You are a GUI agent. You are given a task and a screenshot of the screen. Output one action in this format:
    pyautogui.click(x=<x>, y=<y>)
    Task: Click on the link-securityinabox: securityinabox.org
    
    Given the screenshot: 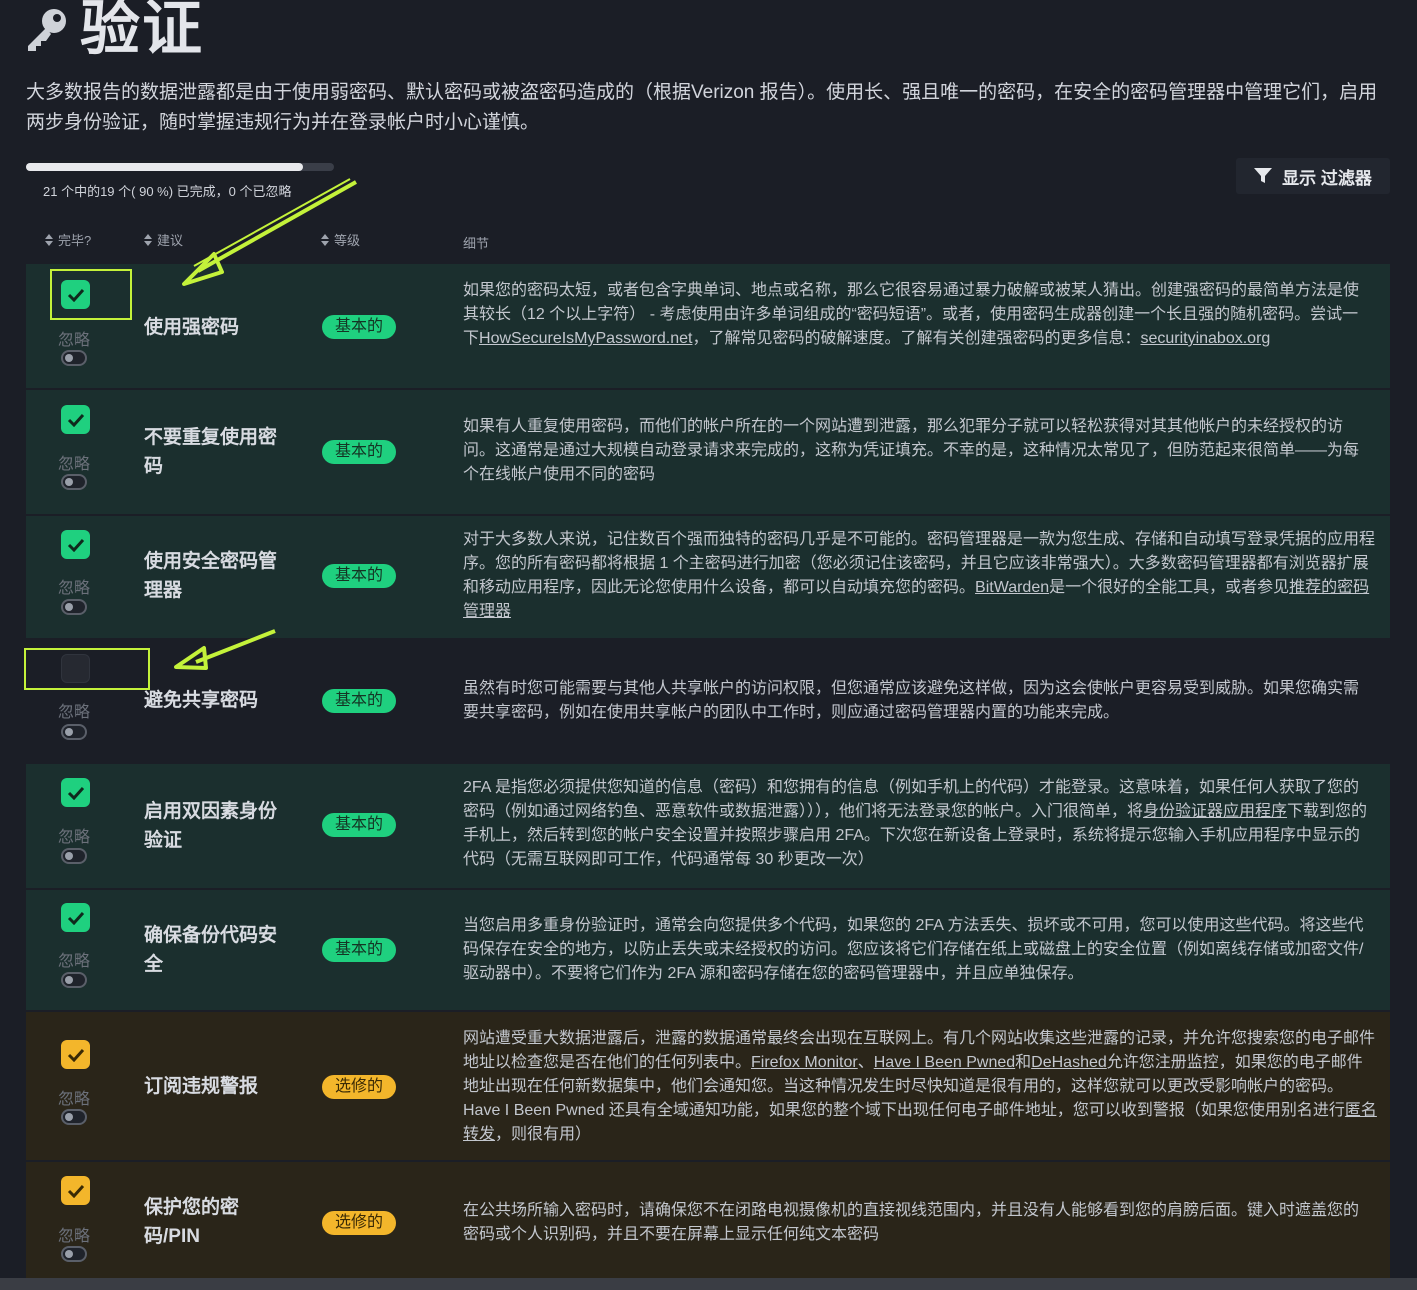 What is the action you would take?
    pyautogui.click(x=1205, y=338)
    